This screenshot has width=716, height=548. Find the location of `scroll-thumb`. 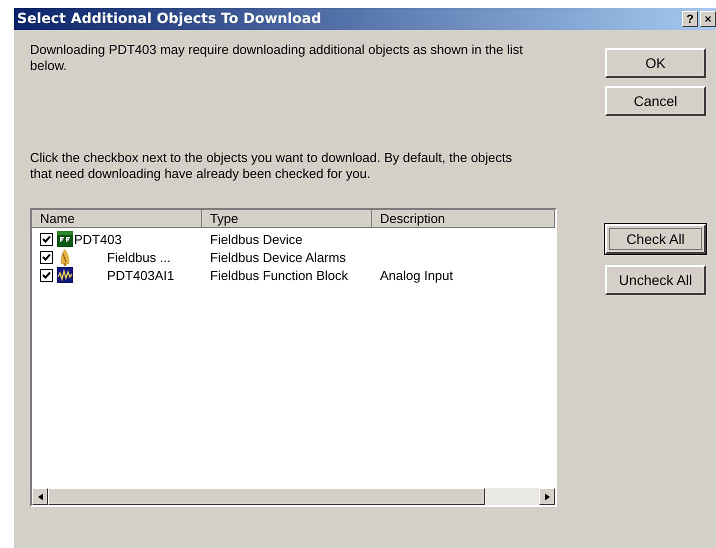

scroll-thumb is located at coordinates (266, 496).